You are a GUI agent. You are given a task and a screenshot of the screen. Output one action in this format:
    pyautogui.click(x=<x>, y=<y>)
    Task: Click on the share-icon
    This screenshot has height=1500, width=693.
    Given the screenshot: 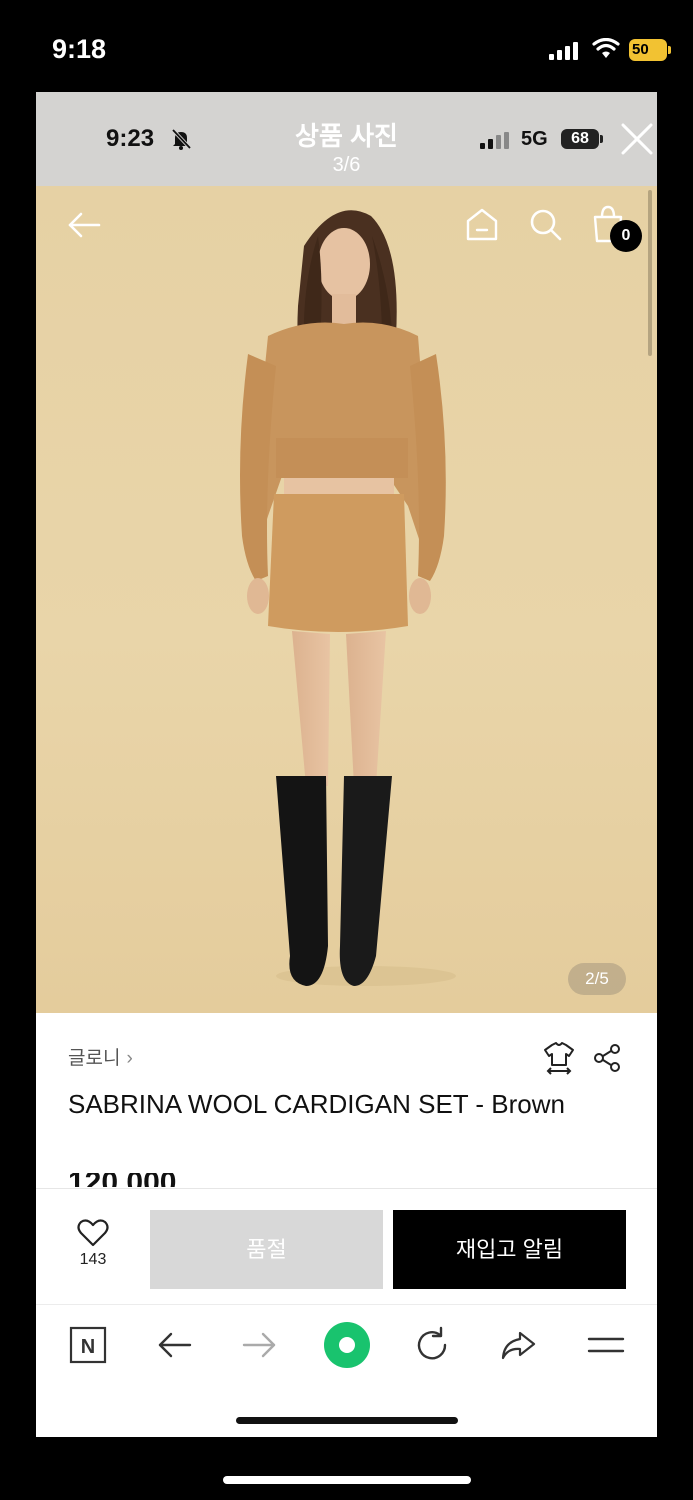 What is the action you would take?
    pyautogui.click(x=607, y=1058)
    